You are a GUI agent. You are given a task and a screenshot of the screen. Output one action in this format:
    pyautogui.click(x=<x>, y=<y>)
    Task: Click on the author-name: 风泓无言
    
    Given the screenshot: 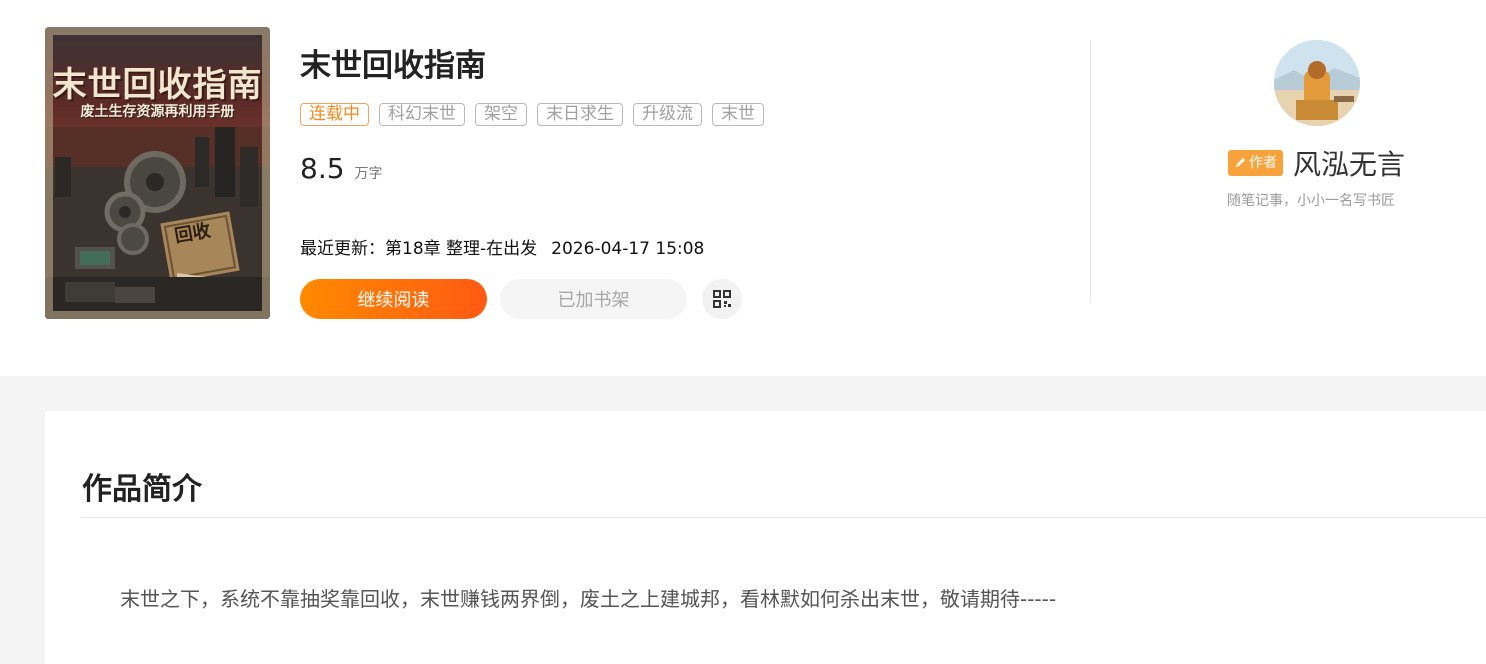 What is the action you would take?
    pyautogui.click(x=1349, y=163)
    